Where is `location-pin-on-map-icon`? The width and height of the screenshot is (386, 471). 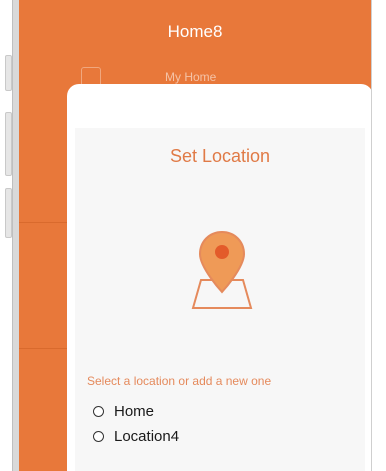
location-pin-on-map-icon is located at coordinates (222, 270).